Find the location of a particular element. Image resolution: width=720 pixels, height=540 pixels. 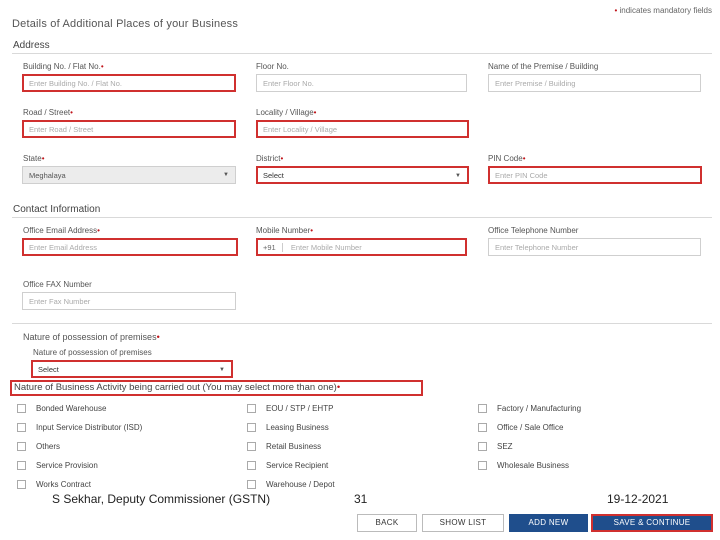

pin-input: Enter PIN Code is located at coordinates (595, 175).